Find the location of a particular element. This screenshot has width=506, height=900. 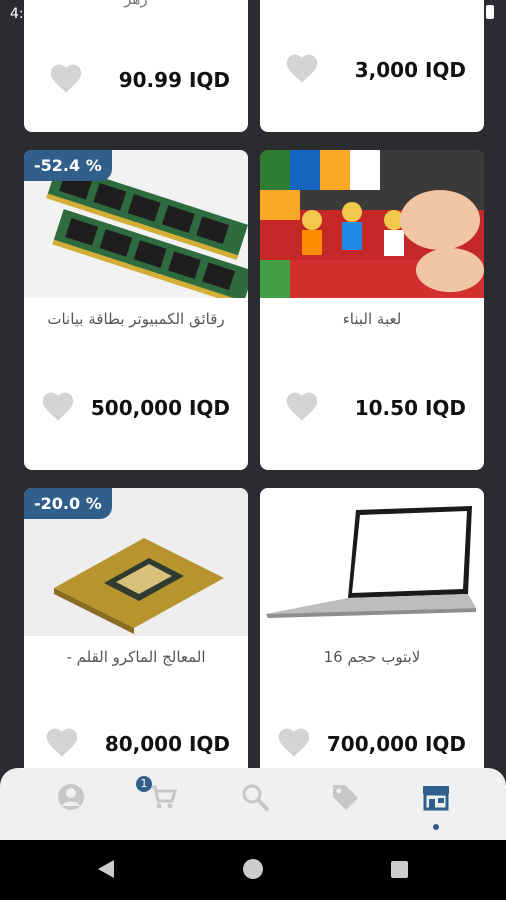

product-card: لابتوب حجم 16 700,000 IQD is located at coordinates (372, 633).